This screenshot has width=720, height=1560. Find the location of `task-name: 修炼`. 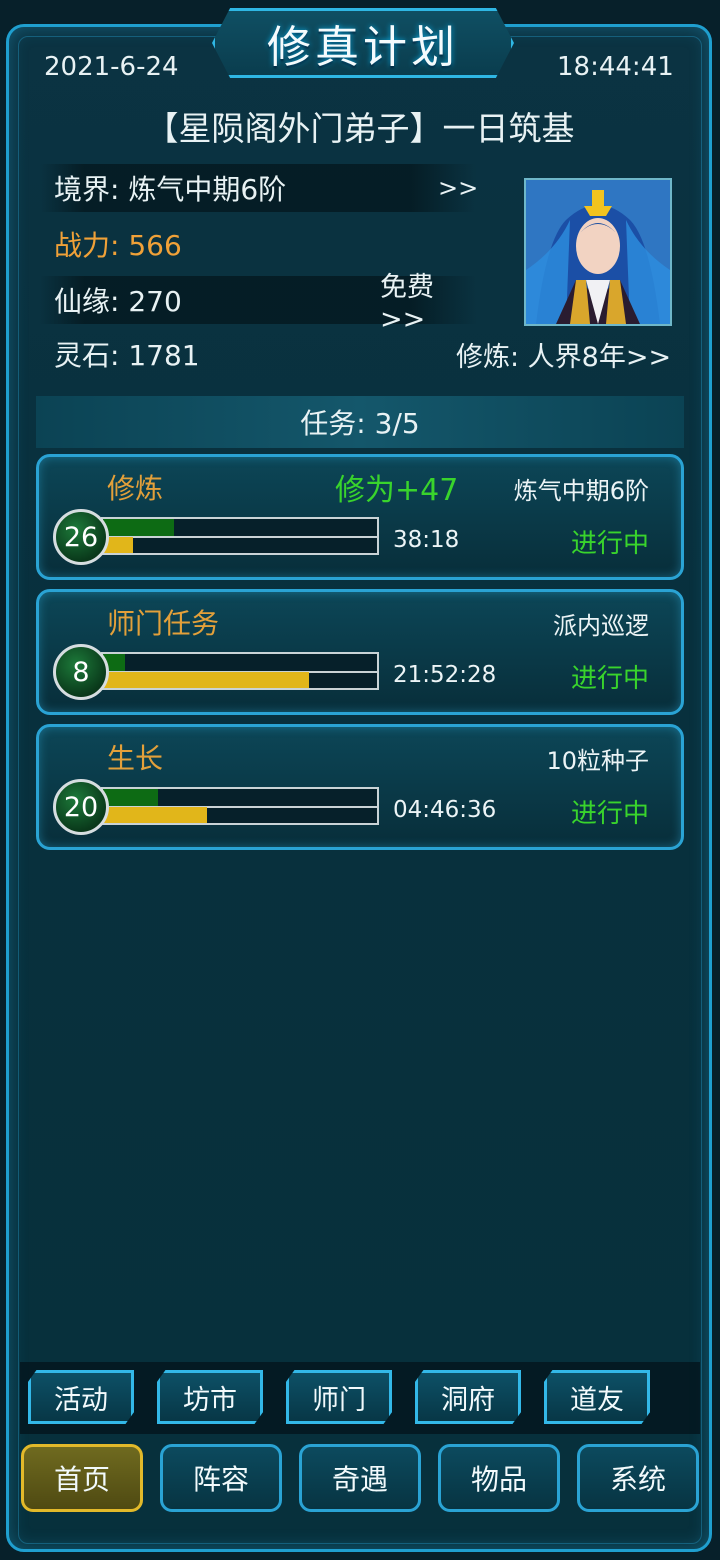

task-name: 修炼 is located at coordinates (135, 488).